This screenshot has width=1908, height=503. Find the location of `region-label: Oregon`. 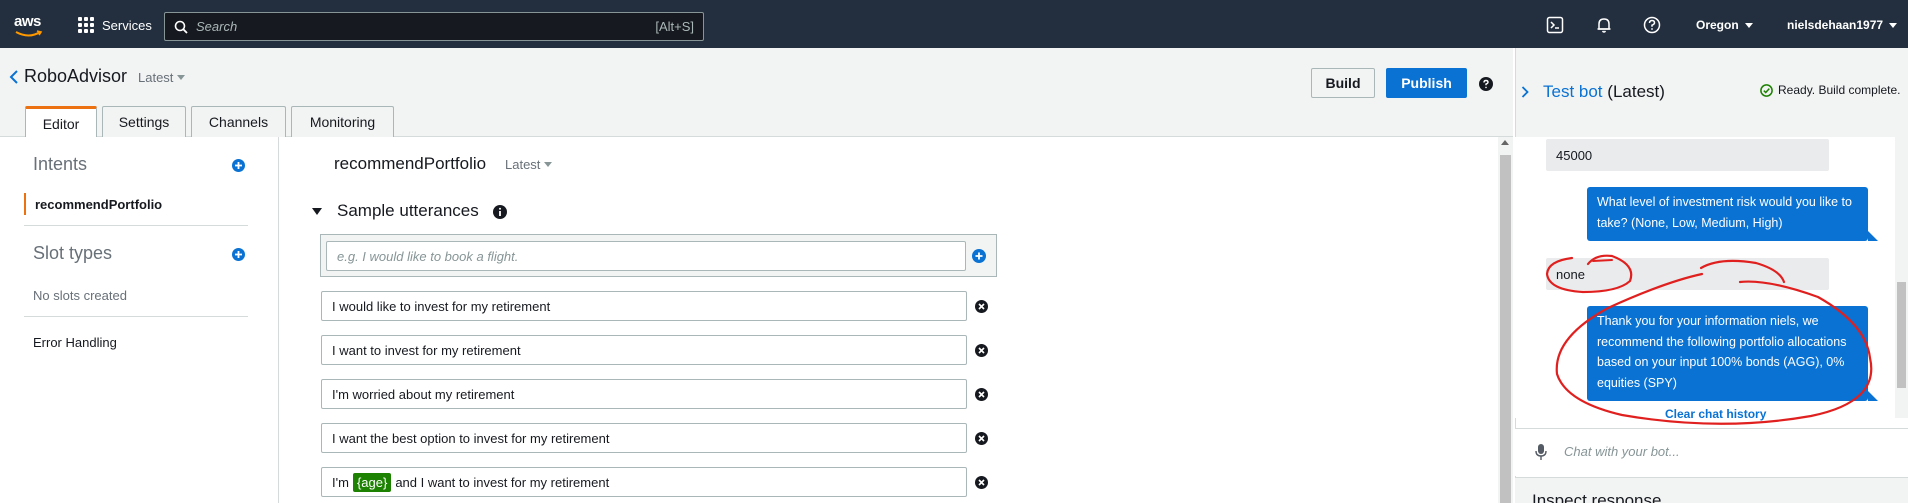

region-label: Oregon is located at coordinates (1717, 25).